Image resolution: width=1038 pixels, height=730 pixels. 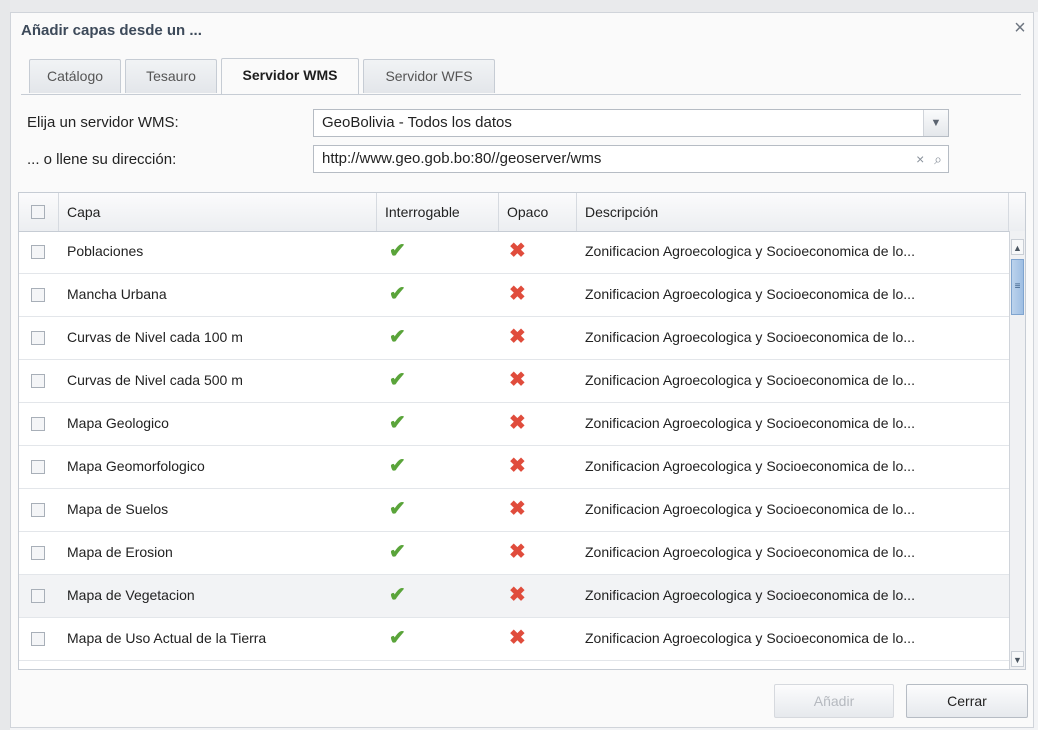 What do you see at coordinates (967, 701) in the screenshot?
I see `close-button: Cerrar` at bounding box center [967, 701].